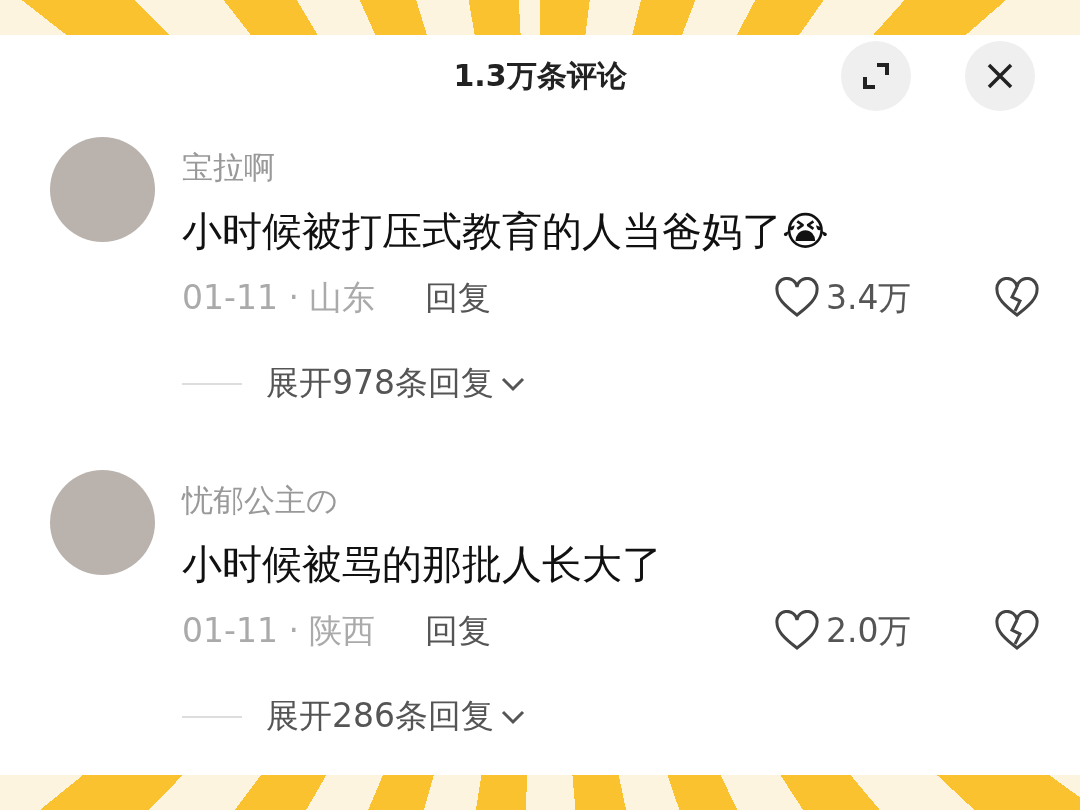 This screenshot has width=1080, height=810. I want to click on comment-date-location: 01-11 · 陕西, so click(279, 630).